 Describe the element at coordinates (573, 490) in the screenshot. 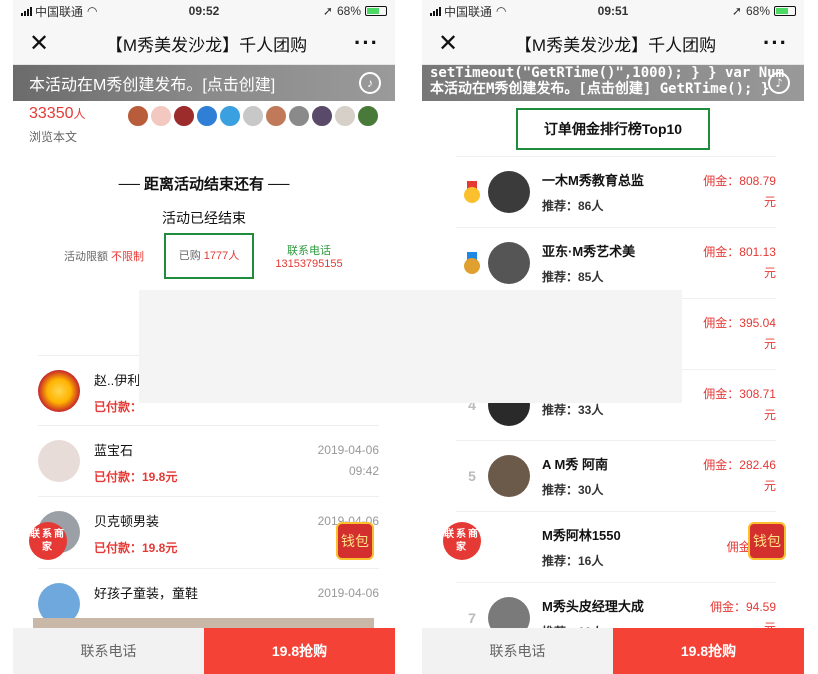

I see `rank-recommend: 推荐：30人` at that location.